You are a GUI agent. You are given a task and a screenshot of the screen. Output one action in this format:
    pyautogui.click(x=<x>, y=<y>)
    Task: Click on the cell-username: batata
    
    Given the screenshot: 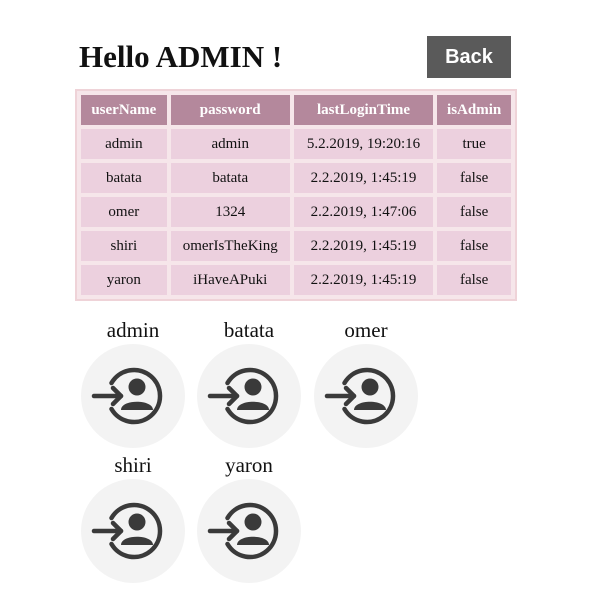 What is the action you would take?
    pyautogui.click(x=124, y=178)
    